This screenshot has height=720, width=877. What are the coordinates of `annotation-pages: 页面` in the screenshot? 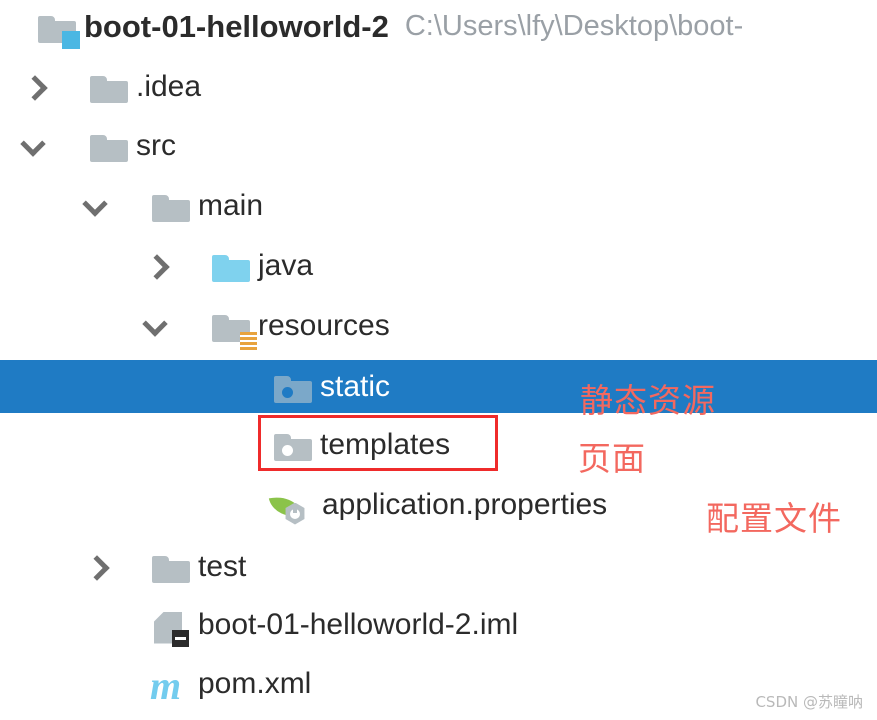 It's located at (612, 458).